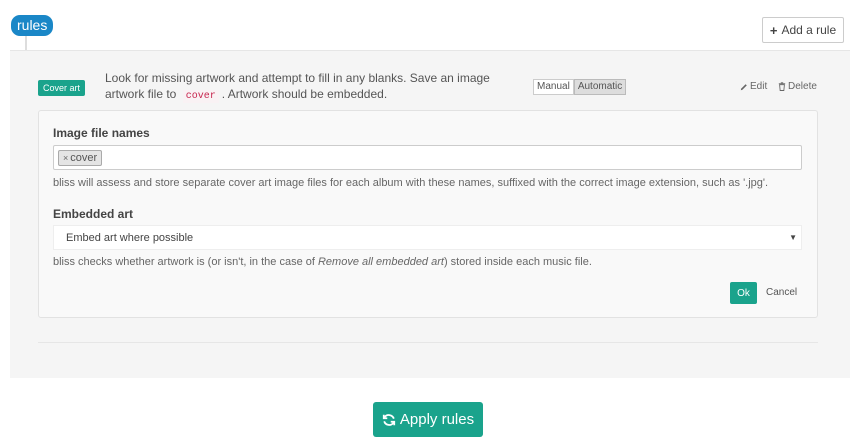  I want to click on apply-rules-label: Apply rules, so click(437, 419).